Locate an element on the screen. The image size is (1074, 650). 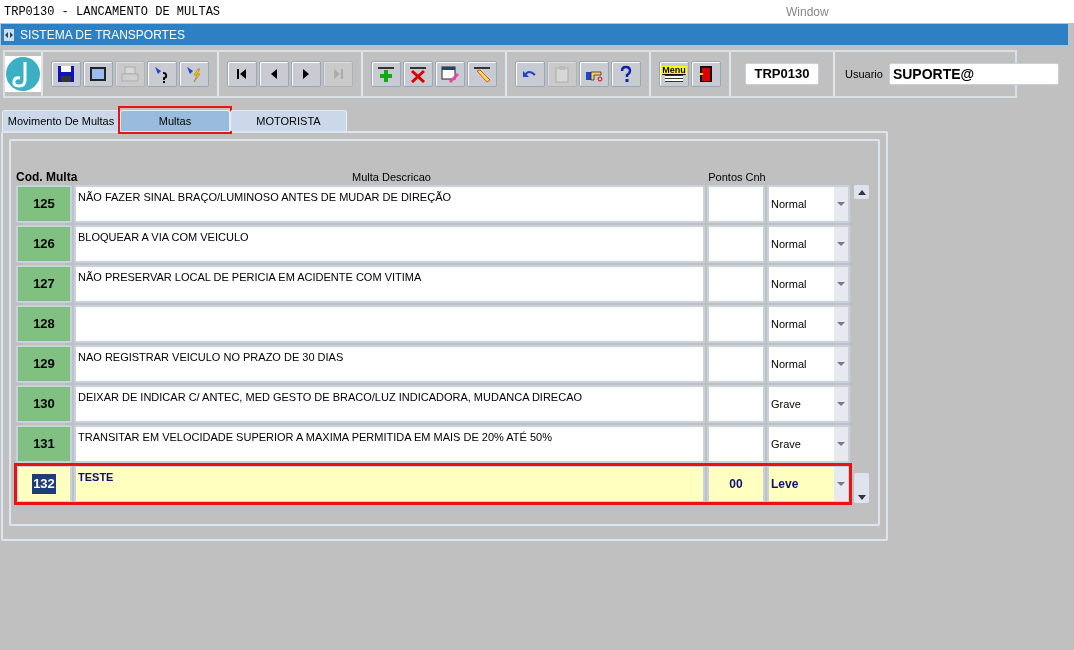
window-pencil-icon is located at coordinates (450, 74).